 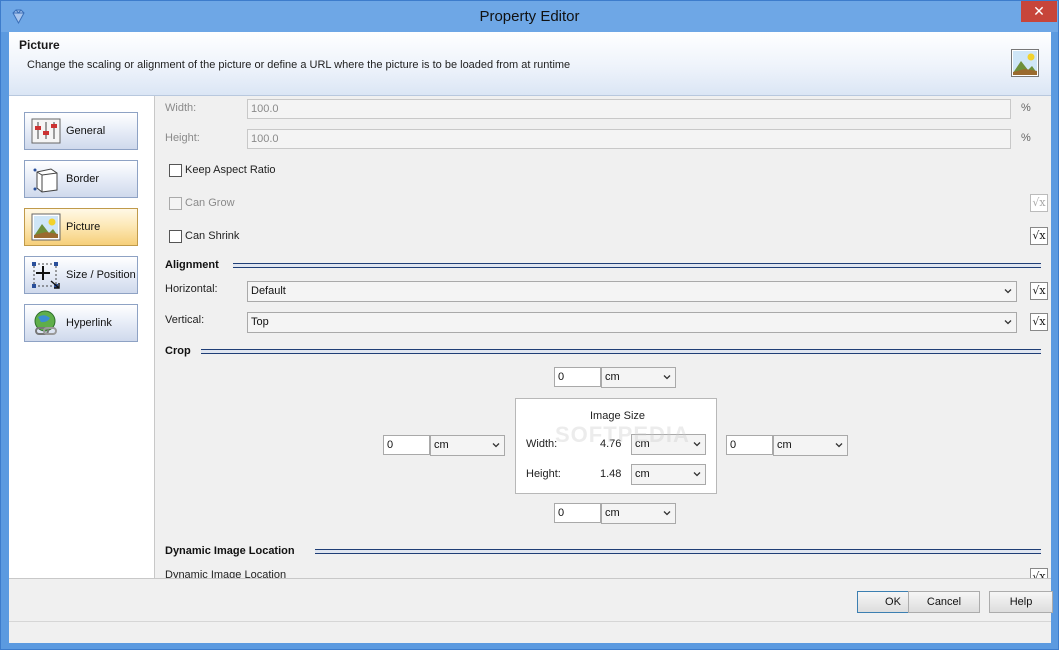 What do you see at coordinates (260, 322) in the screenshot?
I see `vertical-alignment-value: Top` at bounding box center [260, 322].